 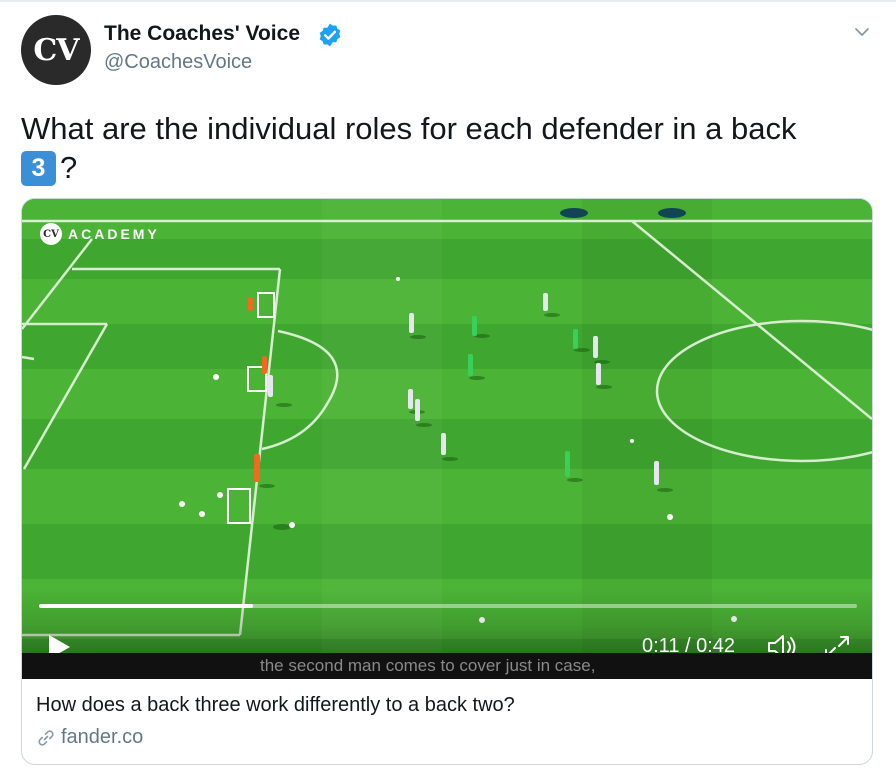 What do you see at coordinates (178, 62) in the screenshot?
I see `author-handle: @CoachesVoice` at bounding box center [178, 62].